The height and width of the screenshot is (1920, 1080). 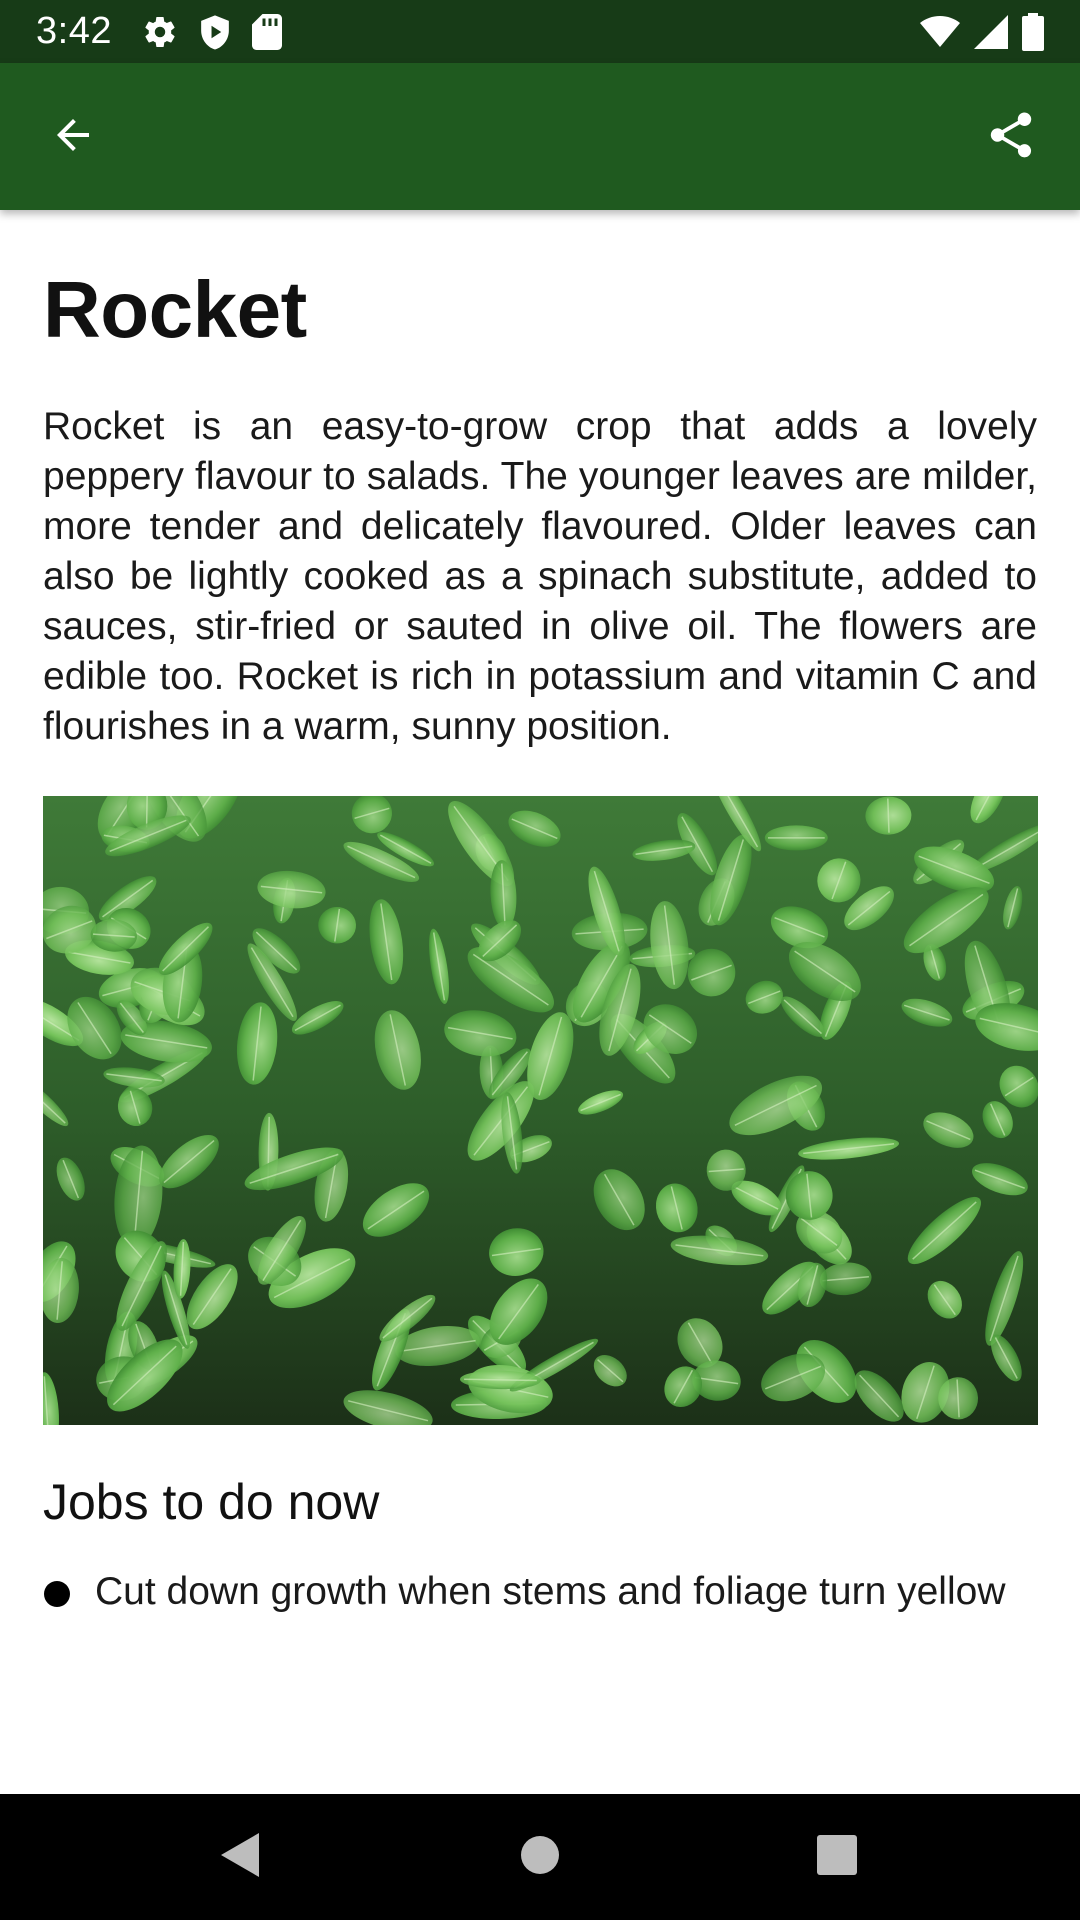 I want to click on status-icons-right, so click(x=982, y=31).